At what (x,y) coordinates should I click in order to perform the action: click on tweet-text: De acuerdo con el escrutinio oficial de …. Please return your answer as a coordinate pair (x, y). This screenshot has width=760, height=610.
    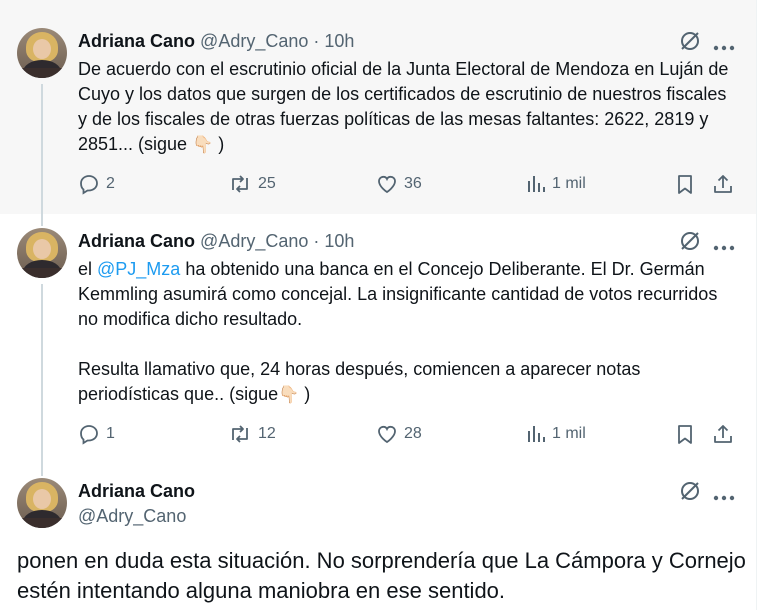
    Looking at the image, I should click on (403, 106).